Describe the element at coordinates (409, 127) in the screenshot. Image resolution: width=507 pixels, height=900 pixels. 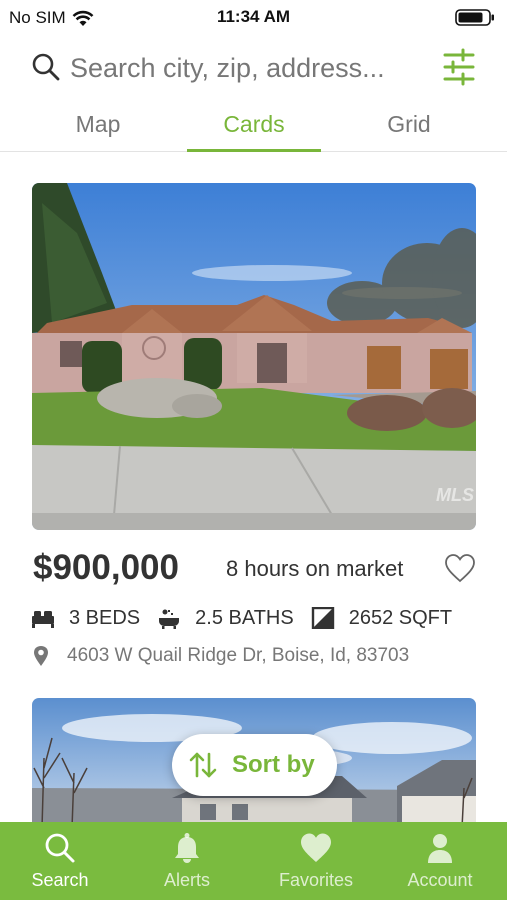
I see `tab-grid: Grid` at that location.